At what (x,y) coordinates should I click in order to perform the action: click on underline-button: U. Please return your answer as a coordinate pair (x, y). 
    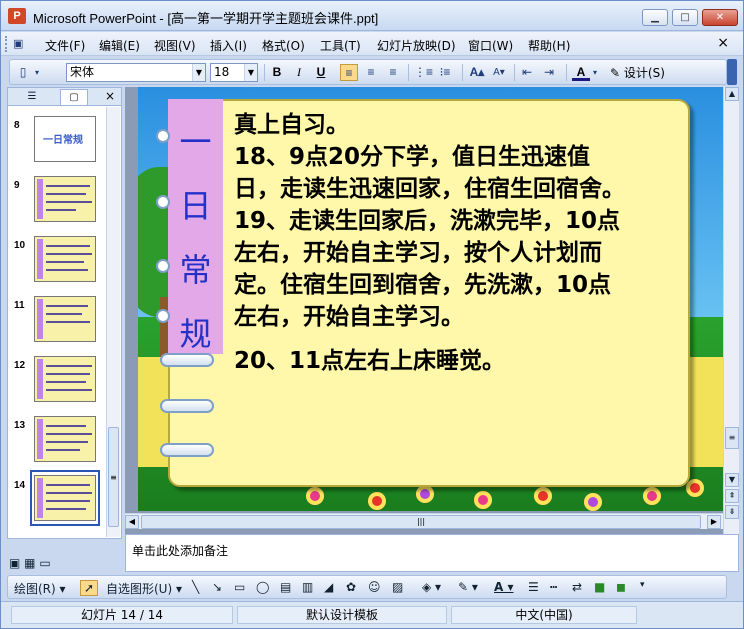
    Looking at the image, I should click on (321, 72).